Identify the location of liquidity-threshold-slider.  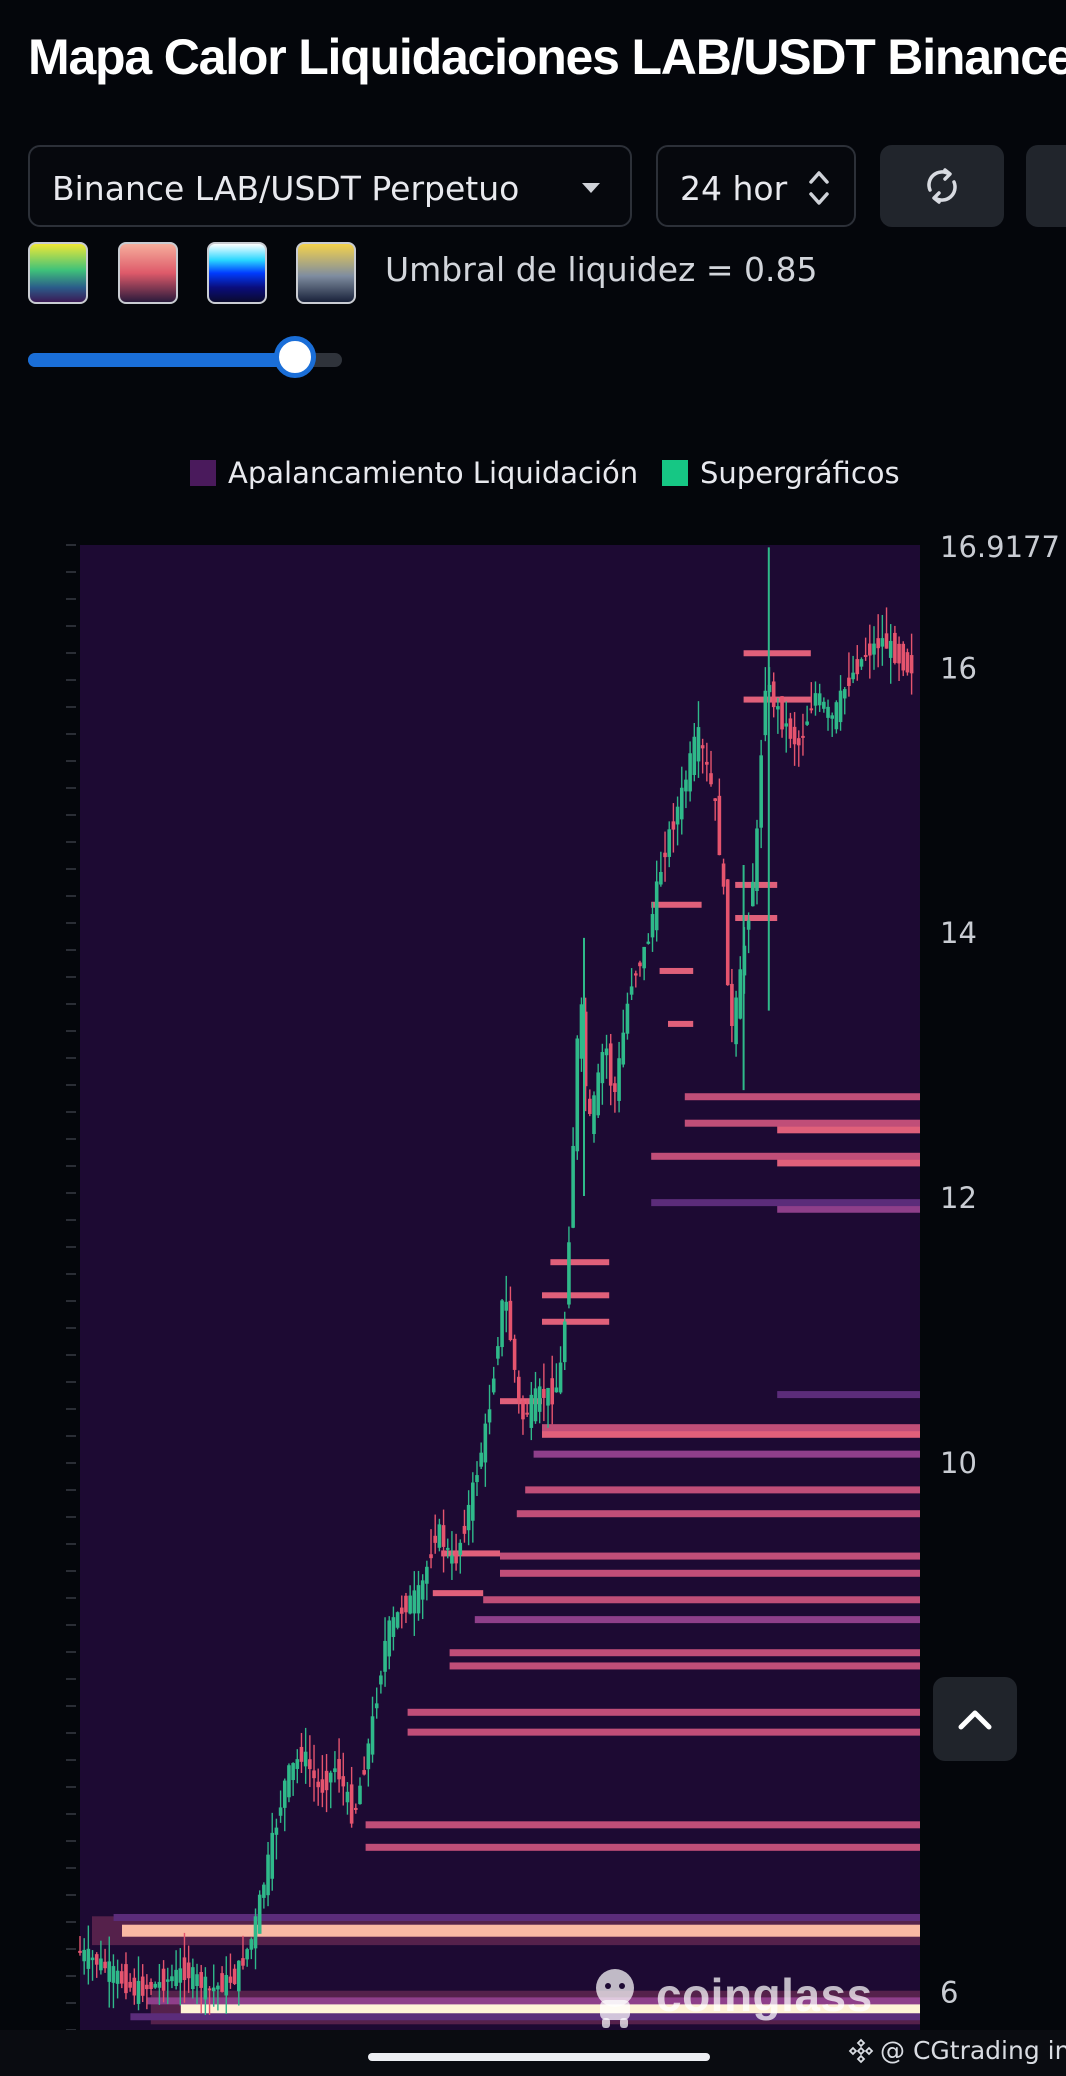
(185, 357).